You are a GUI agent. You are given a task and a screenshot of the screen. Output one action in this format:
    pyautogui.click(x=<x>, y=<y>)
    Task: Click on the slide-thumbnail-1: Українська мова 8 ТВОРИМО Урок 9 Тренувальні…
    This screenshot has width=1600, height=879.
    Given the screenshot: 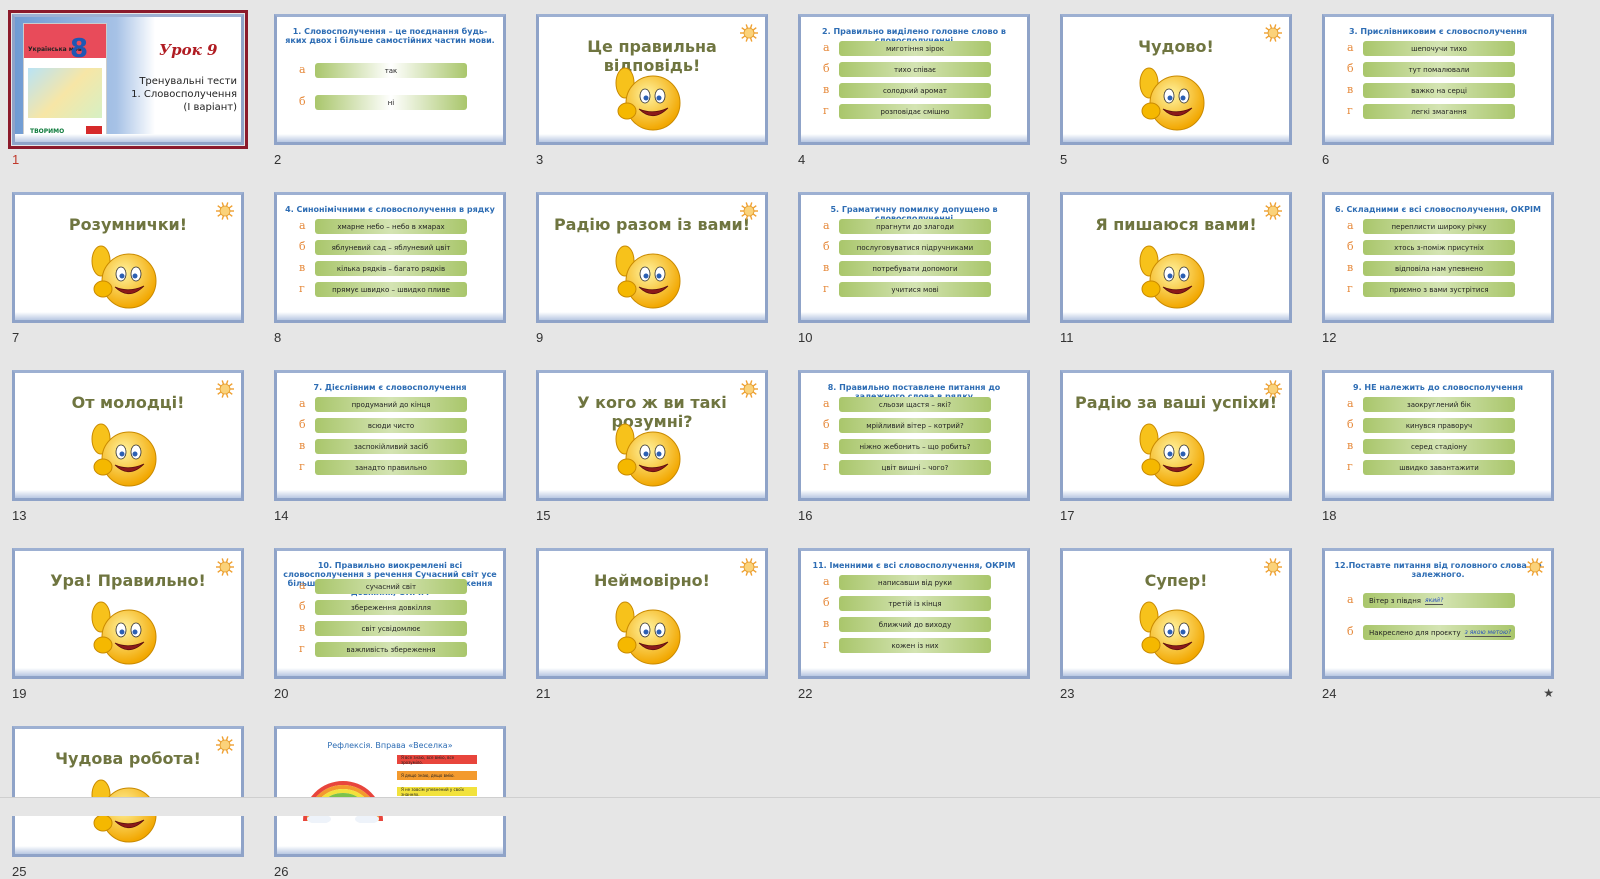 What is the action you would take?
    pyautogui.click(x=128, y=88)
    